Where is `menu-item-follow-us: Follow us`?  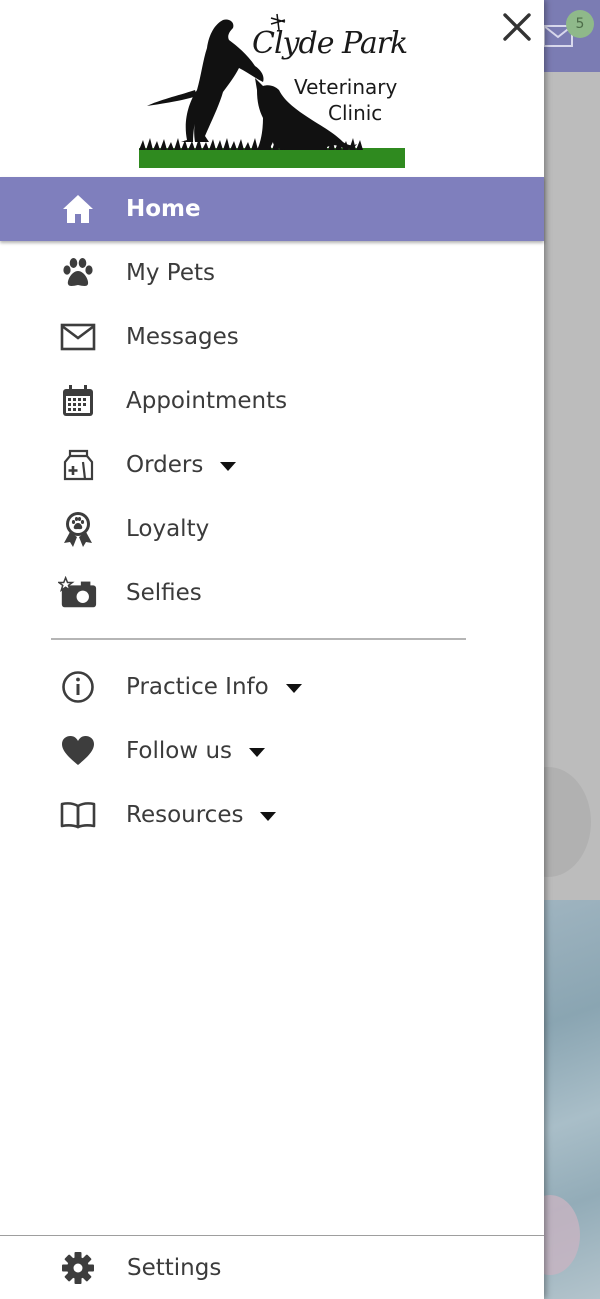
menu-item-follow-us: Follow us is located at coordinates (272, 751).